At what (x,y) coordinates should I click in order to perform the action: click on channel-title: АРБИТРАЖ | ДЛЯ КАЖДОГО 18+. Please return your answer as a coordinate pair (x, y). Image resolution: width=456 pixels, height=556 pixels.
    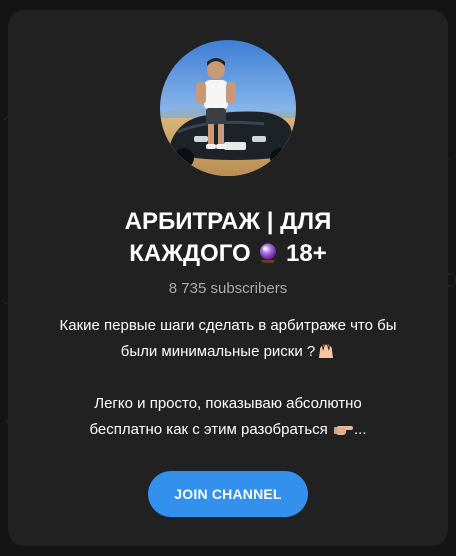
    Looking at the image, I should click on (228, 238).